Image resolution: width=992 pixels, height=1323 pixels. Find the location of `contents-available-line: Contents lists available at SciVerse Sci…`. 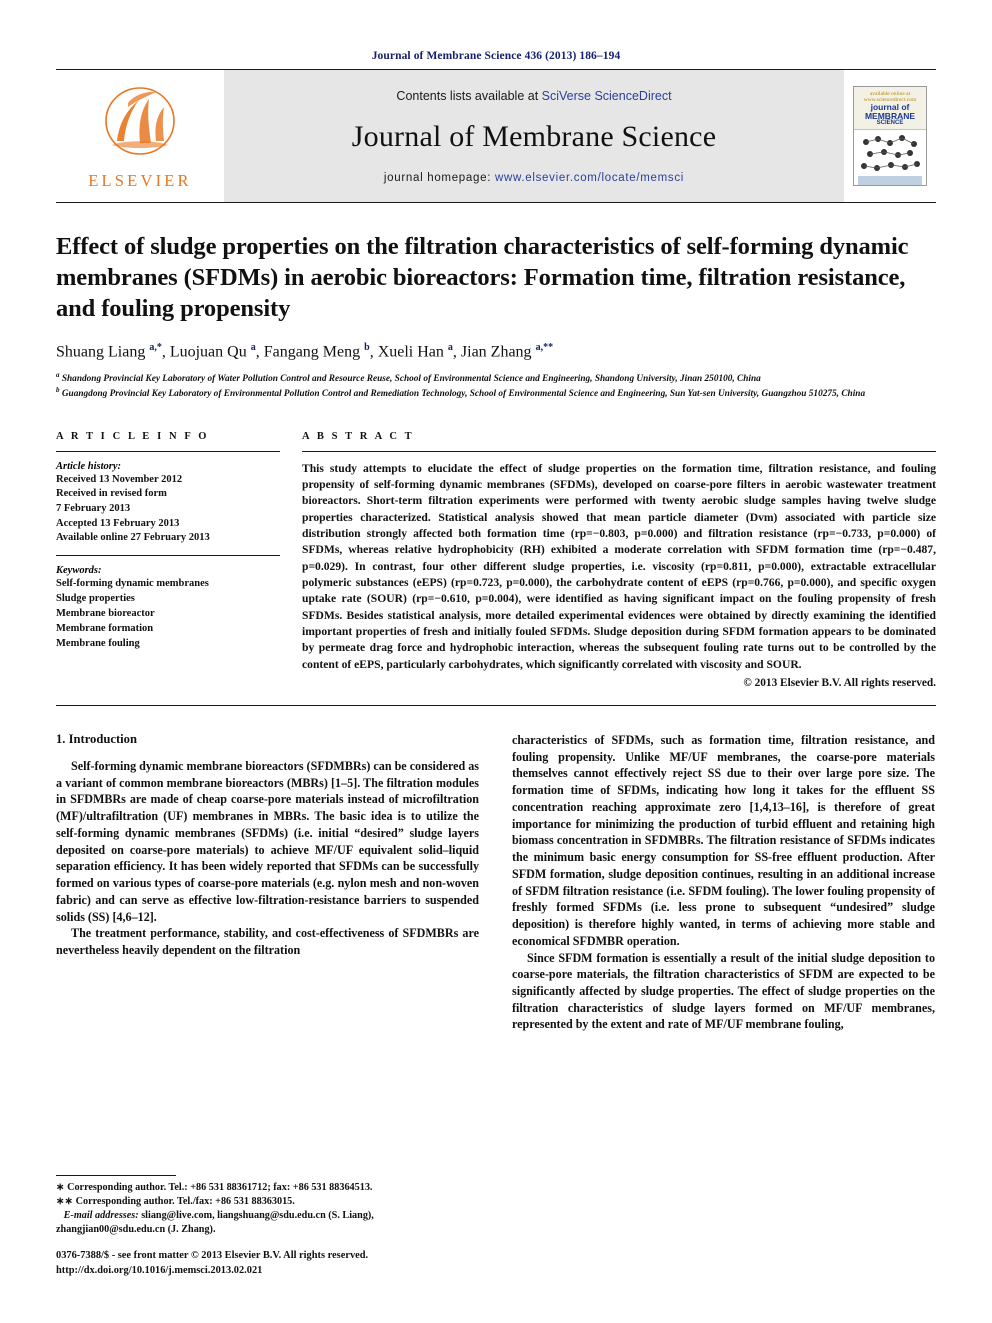

contents-available-line: Contents lists available at SciVerse Sci… is located at coordinates (533, 96).